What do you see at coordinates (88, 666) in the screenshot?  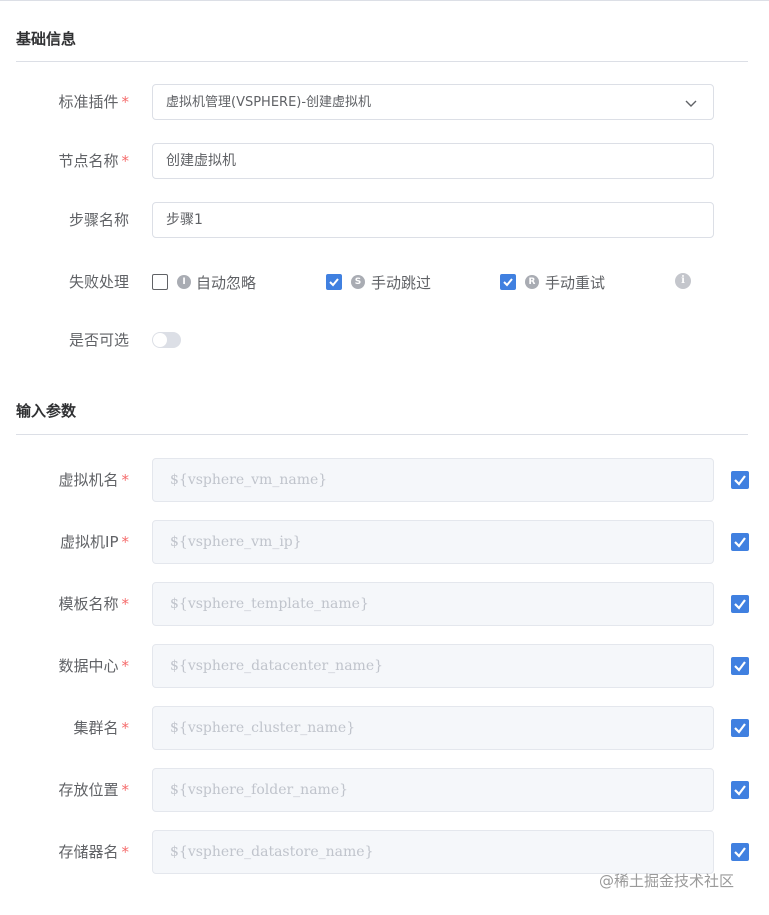 I see `param-label-text: 数据中心` at bounding box center [88, 666].